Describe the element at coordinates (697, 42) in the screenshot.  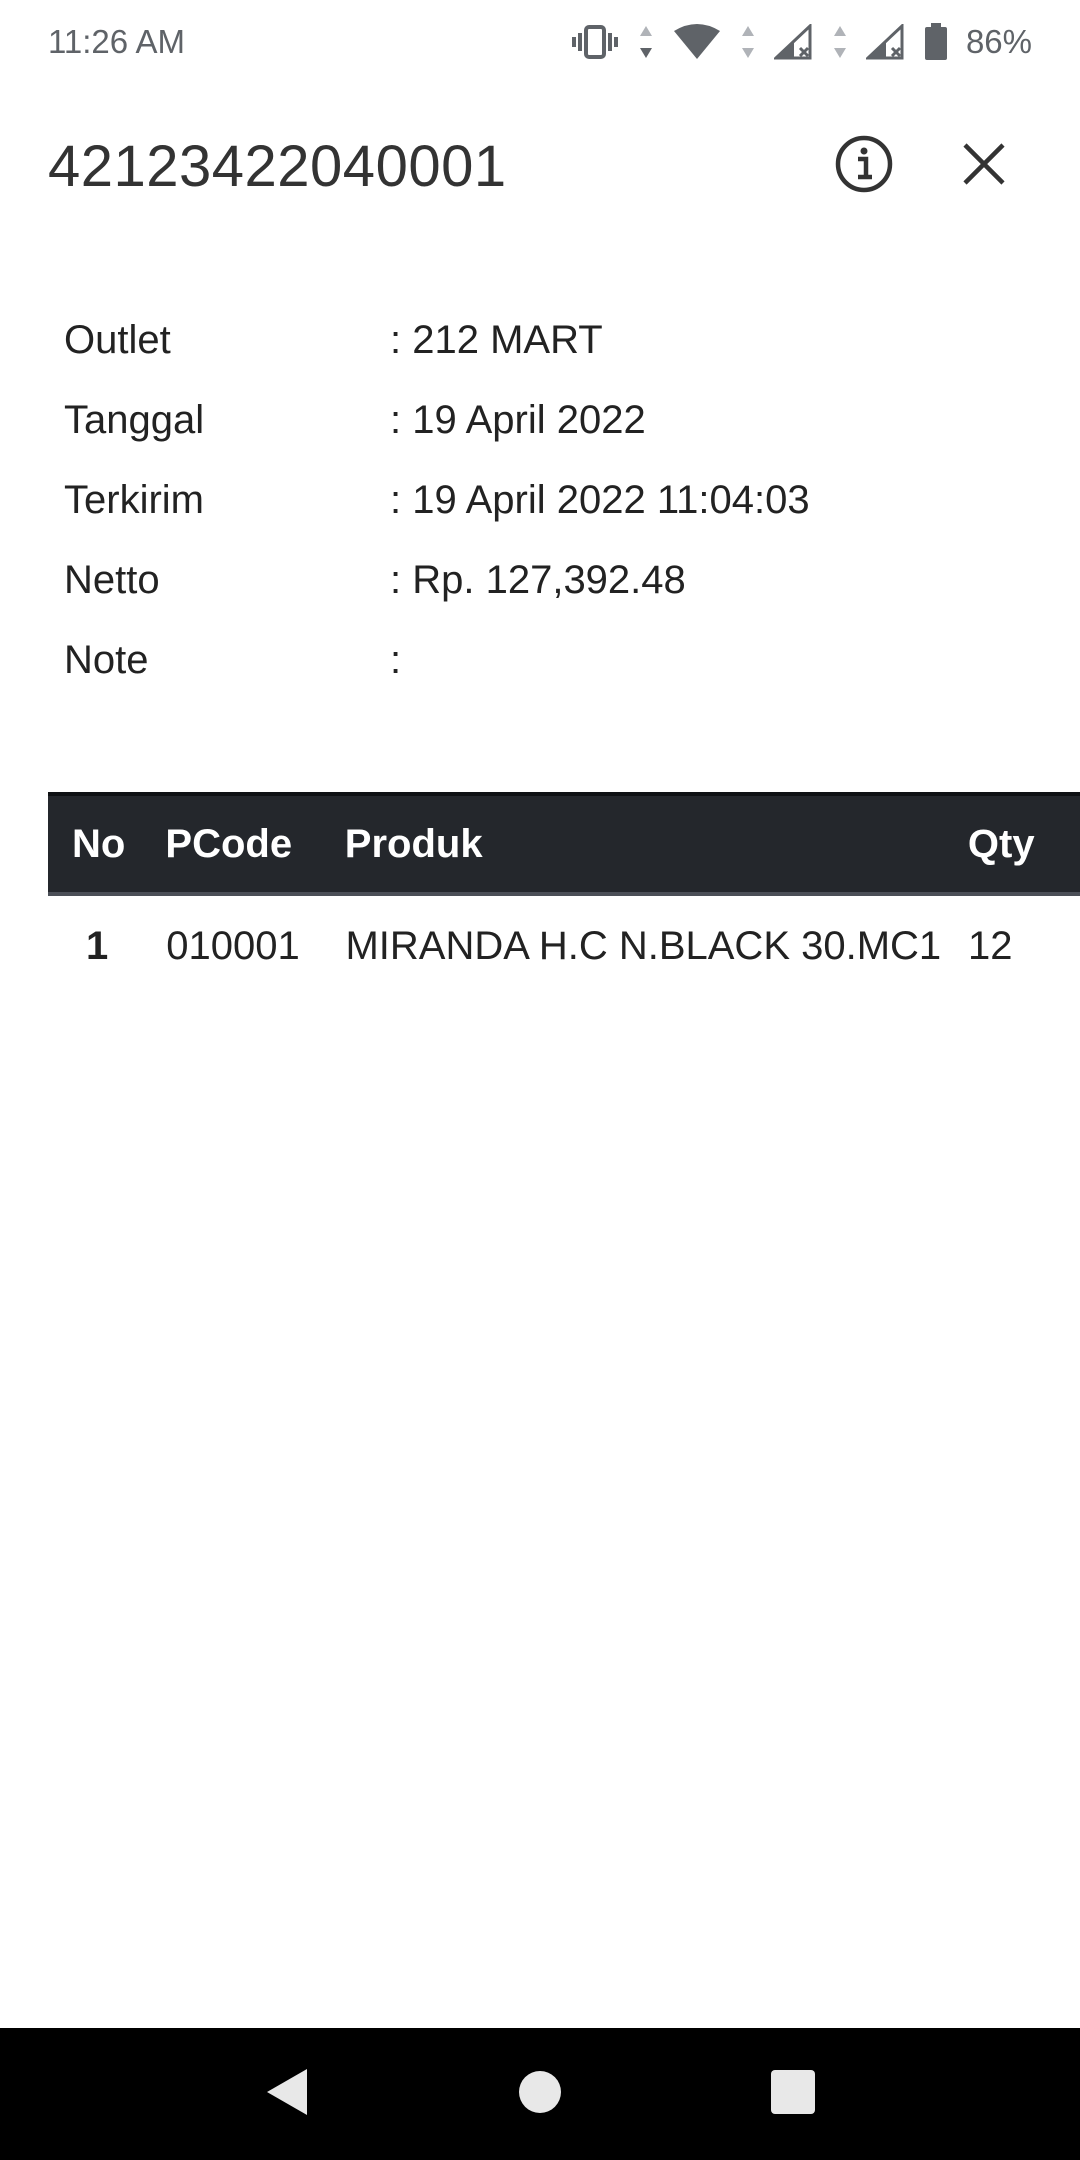
I see `wifi-icon` at that location.